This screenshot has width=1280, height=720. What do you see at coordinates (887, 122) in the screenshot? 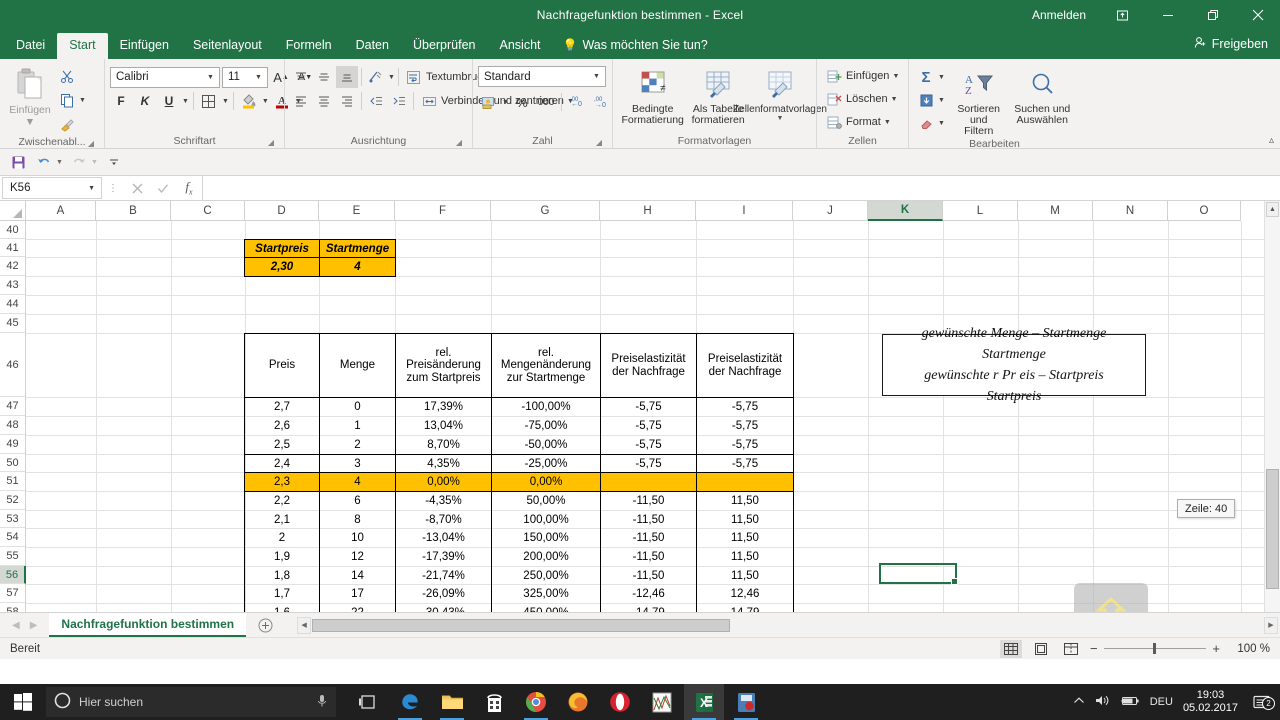
I see `format-cells-caret-icon: ▼` at bounding box center [887, 122].